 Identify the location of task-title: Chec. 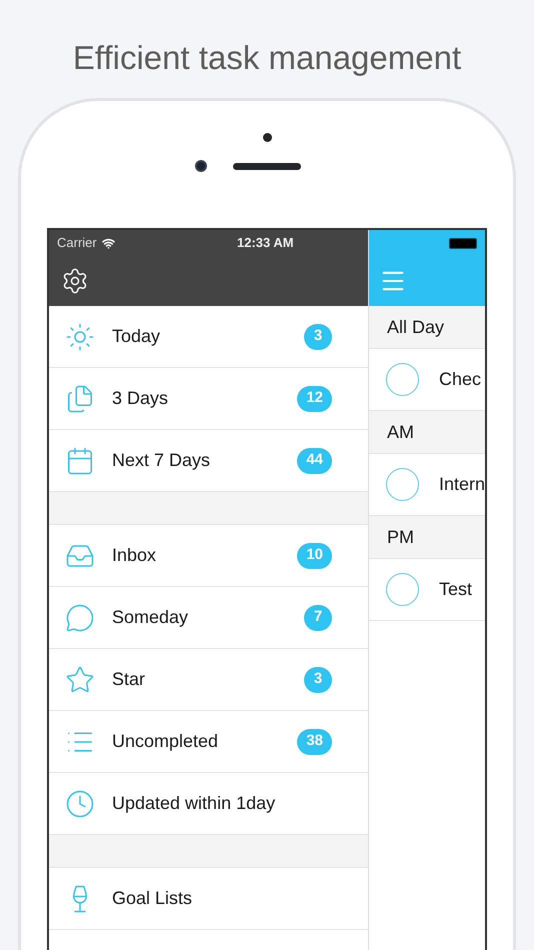
(460, 379).